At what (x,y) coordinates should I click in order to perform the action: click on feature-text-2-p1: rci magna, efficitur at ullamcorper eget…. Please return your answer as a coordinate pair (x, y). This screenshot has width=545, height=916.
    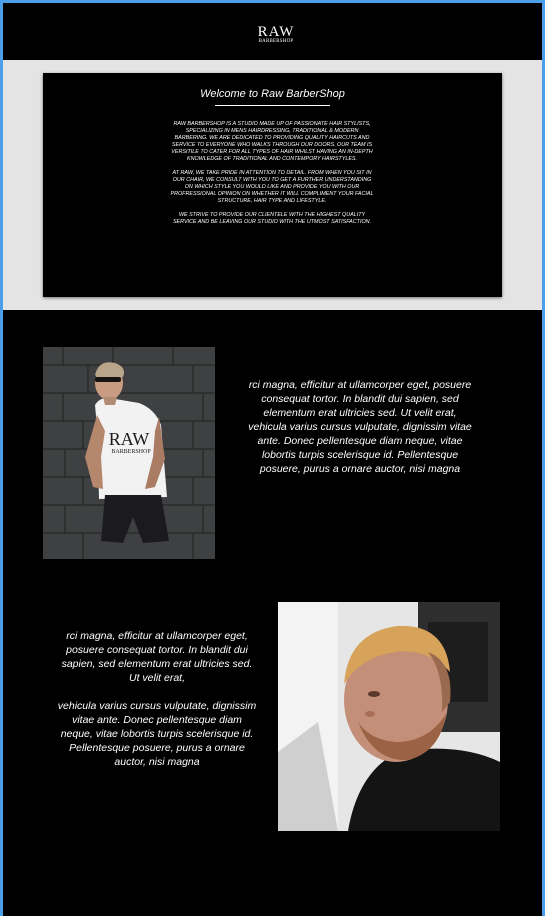
    Looking at the image, I should click on (157, 657).